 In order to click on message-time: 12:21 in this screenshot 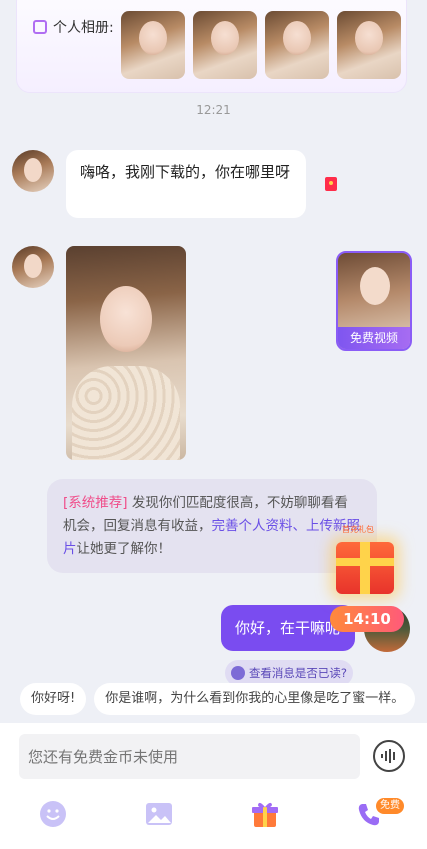, I will do `click(213, 110)`.